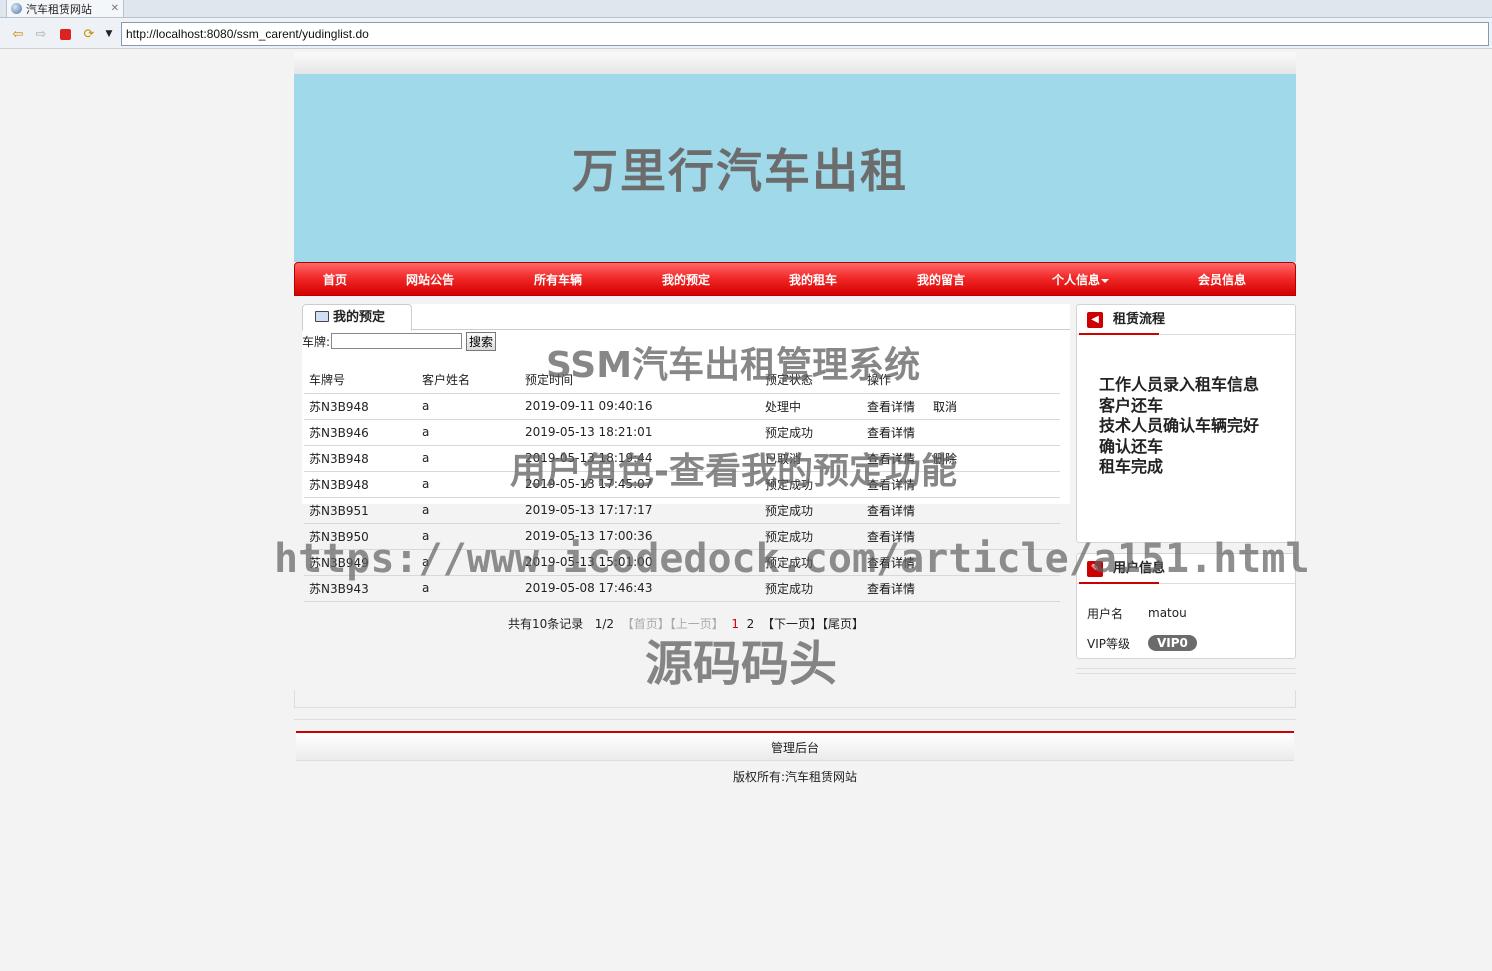  Describe the element at coordinates (41, 34) in the screenshot. I see `forward-arrow-icon: ⇨` at that location.